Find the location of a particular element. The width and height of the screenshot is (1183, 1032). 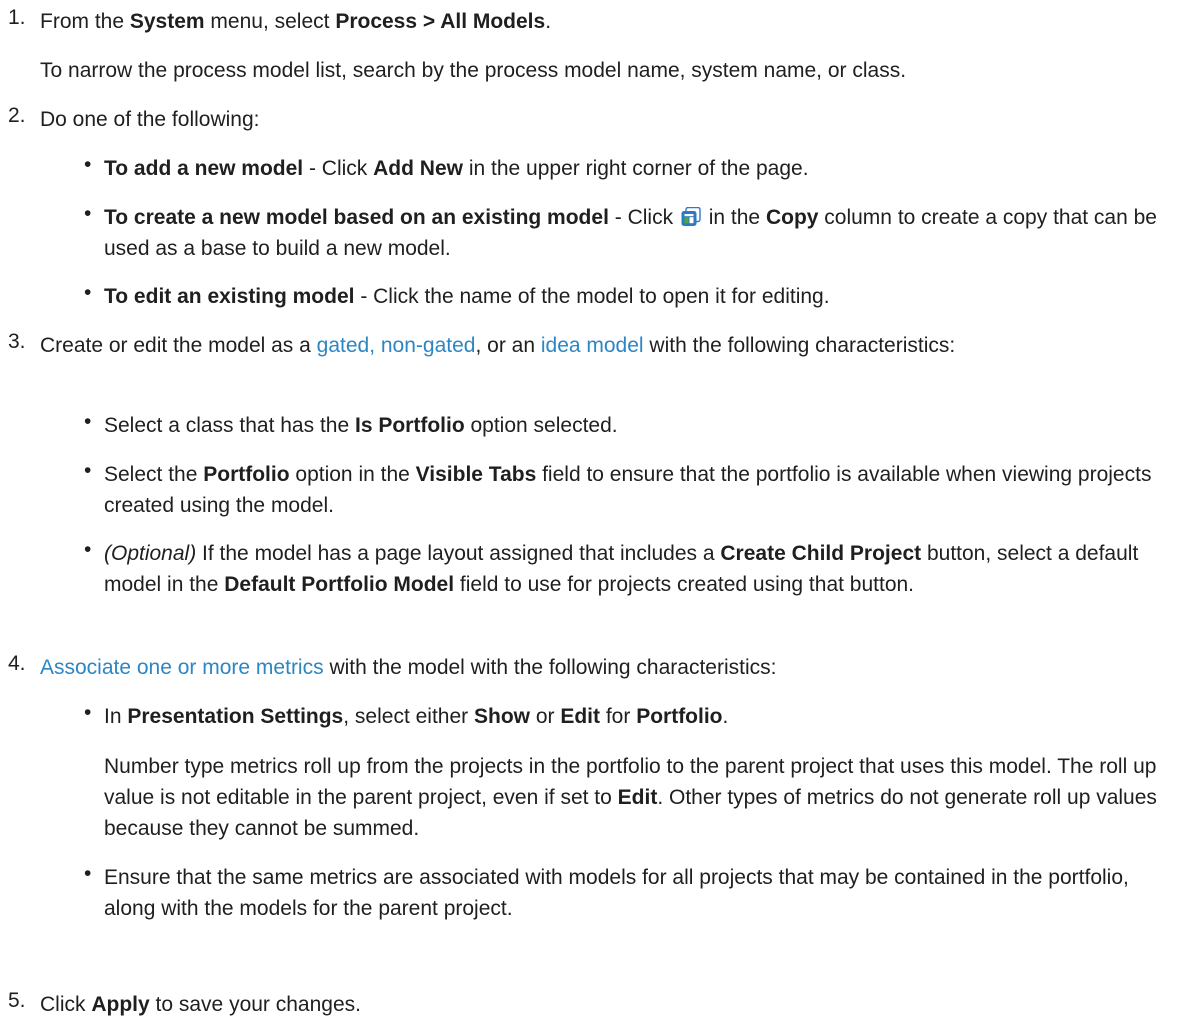

text-run: In is located at coordinates (116, 716).